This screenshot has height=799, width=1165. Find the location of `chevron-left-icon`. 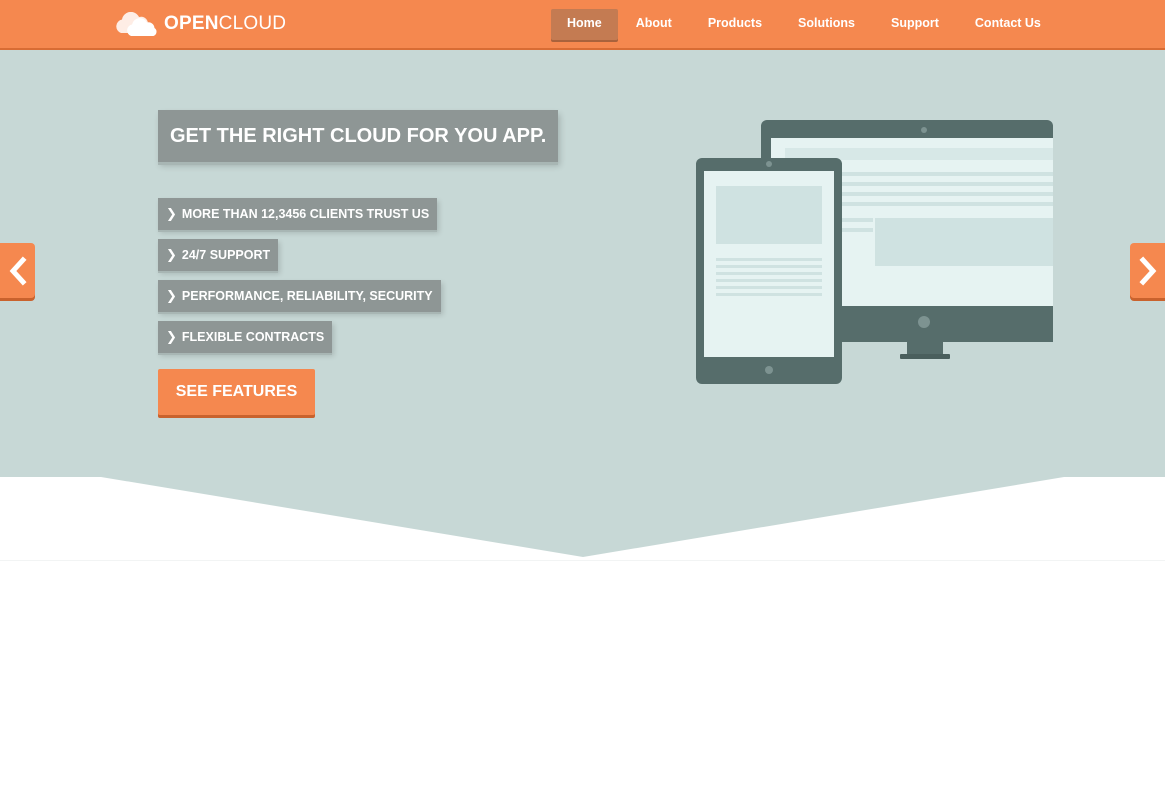

chevron-left-icon is located at coordinates (18, 270).